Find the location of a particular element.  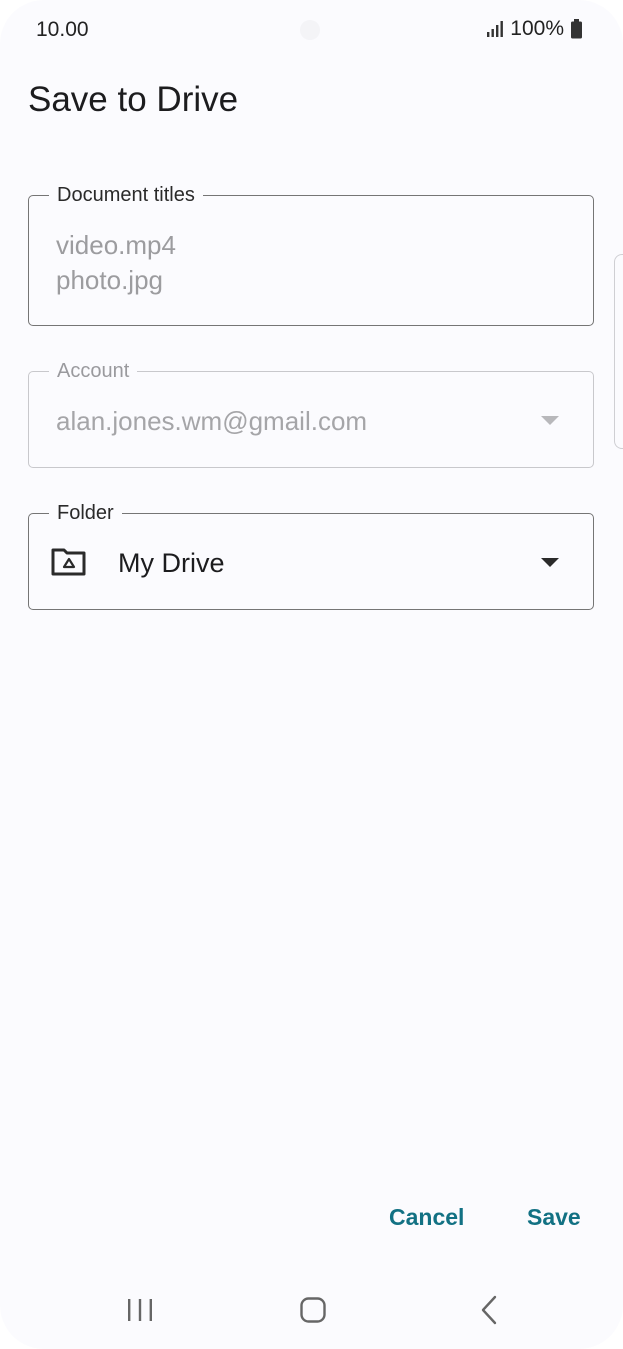

front-camera is located at coordinates (310, 30).